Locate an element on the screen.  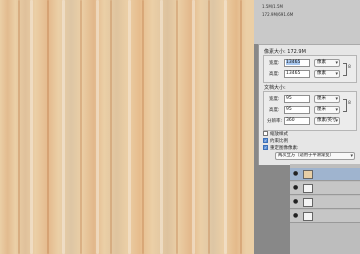
constrain-proportions-checkbox: ✓ 约束比例 is located at coordinates (275, 141).